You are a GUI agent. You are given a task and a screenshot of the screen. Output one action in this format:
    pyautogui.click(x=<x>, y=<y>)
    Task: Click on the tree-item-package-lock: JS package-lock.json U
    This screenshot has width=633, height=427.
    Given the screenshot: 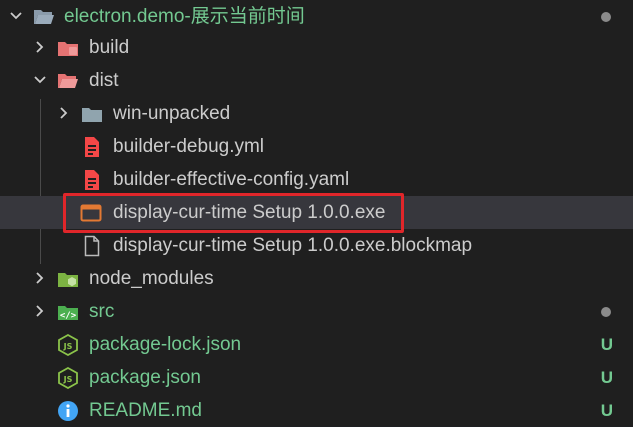 What is the action you would take?
    pyautogui.click(x=316, y=344)
    